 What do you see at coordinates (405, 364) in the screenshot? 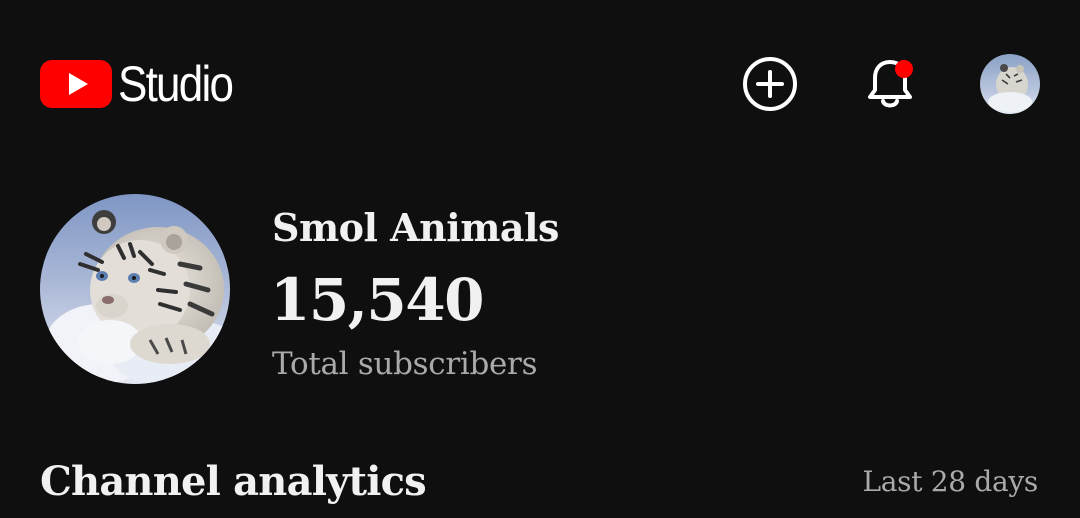
I see `subscriber-label: Total subscribers` at bounding box center [405, 364].